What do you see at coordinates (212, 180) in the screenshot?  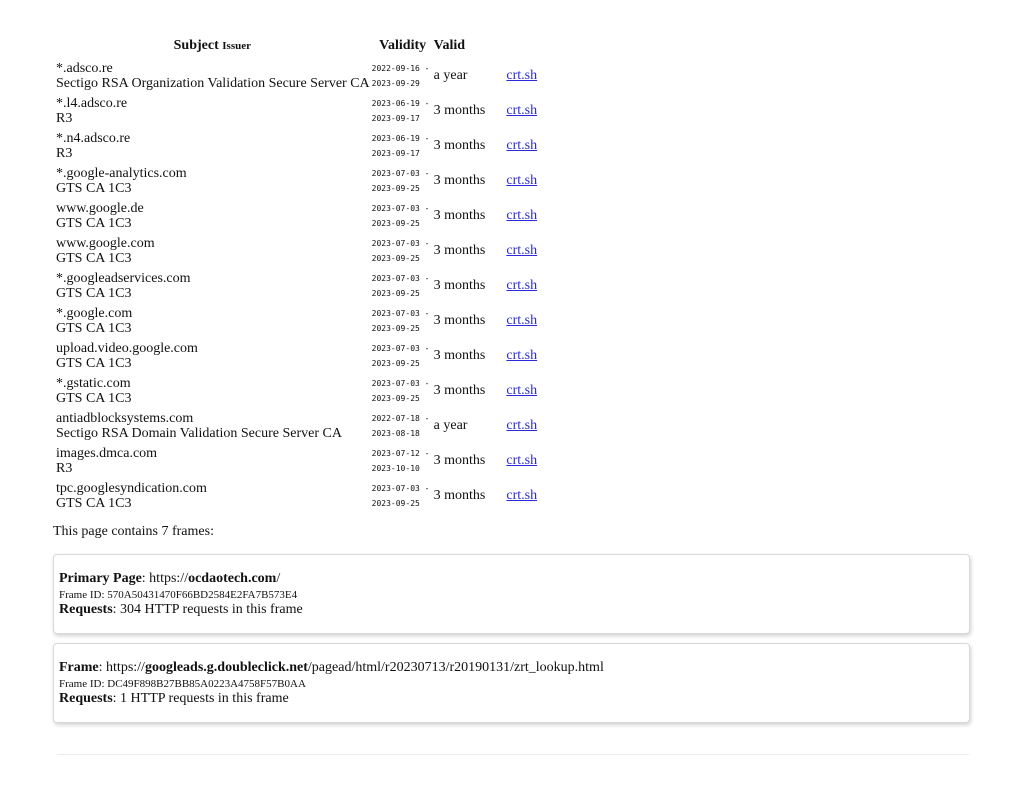 I see `subject-issuer-cell: *.google-analytics.com GTS CA 1C3` at bounding box center [212, 180].